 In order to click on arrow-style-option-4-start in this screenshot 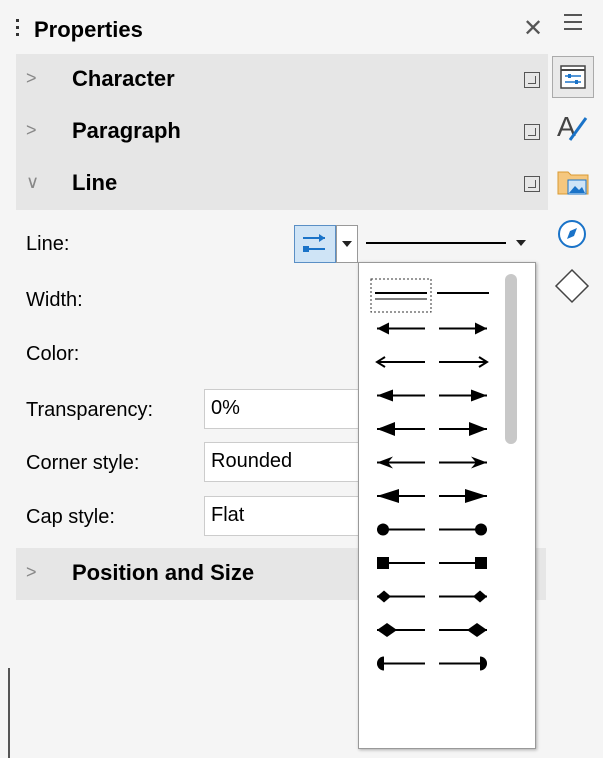, I will do `click(401, 429)`.